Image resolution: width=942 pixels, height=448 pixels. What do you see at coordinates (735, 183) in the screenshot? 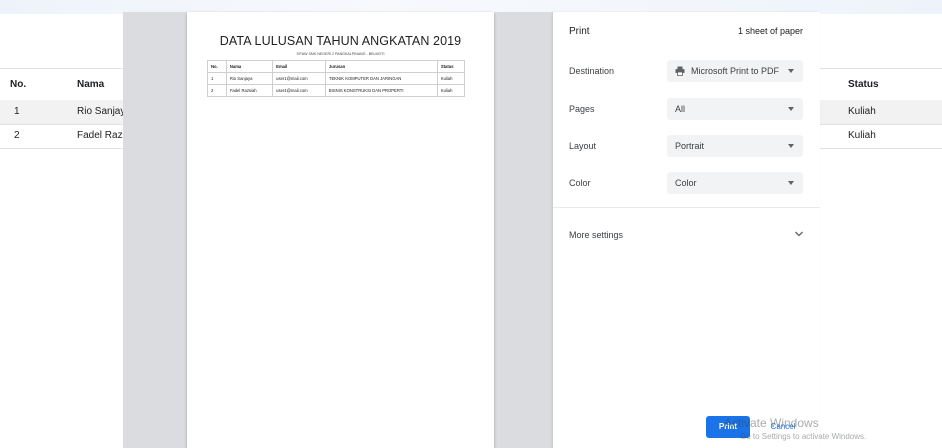
I see `color-select: Color` at bounding box center [735, 183].